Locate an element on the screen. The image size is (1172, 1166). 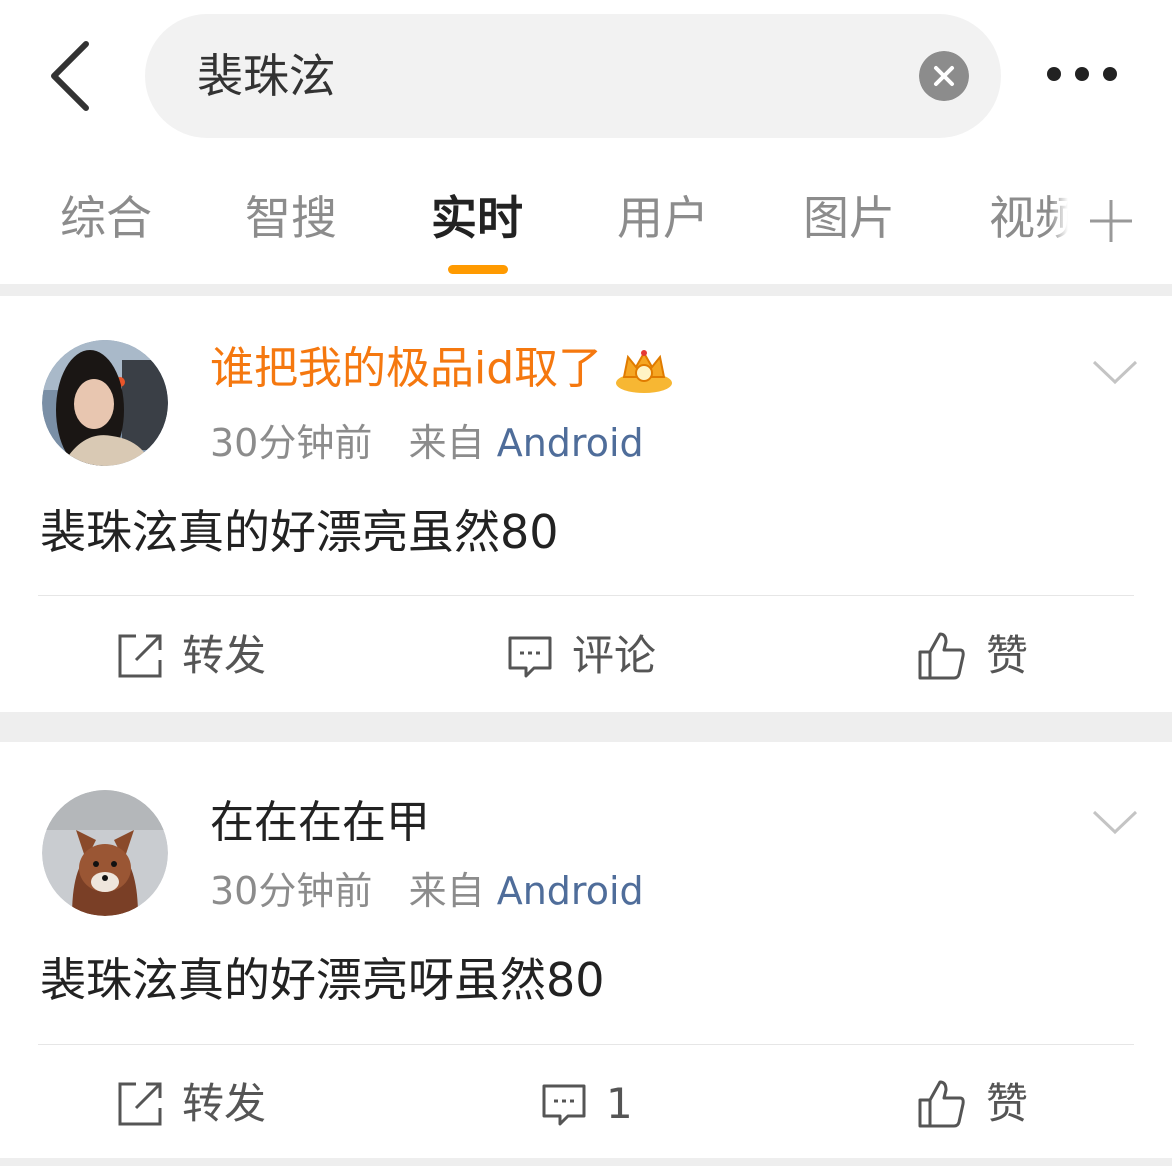
search-tabs: 综合 智搜 实时 用户 图片 视频 is located at coordinates (586, 222).